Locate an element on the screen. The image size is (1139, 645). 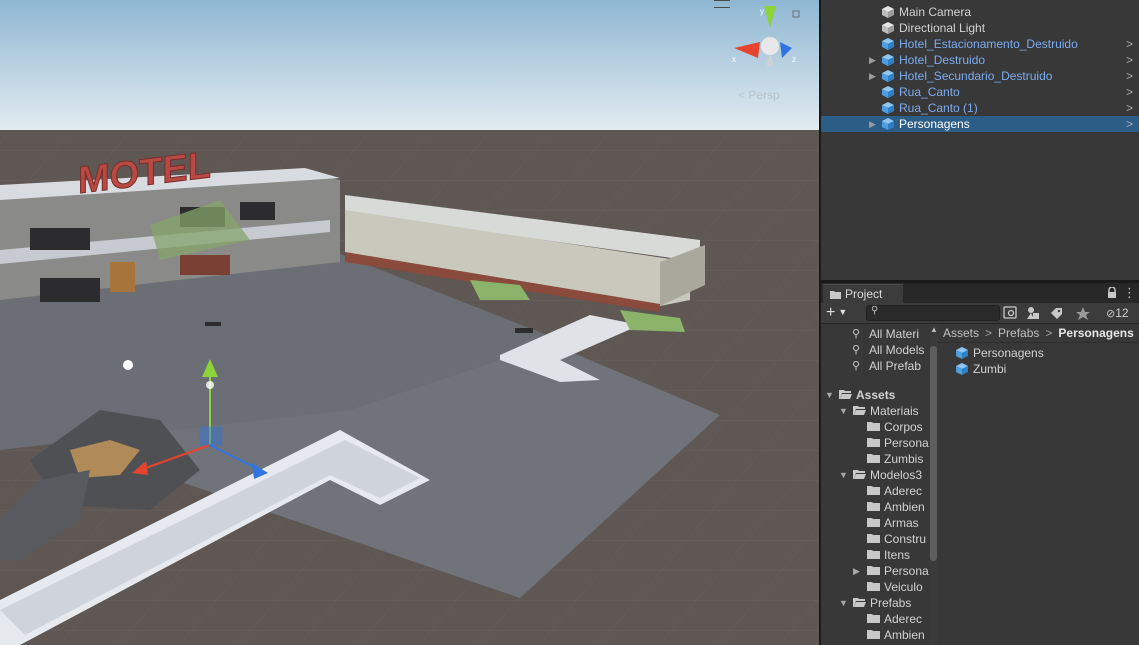
scrollbar-thumb is located at coordinates (933, 453).